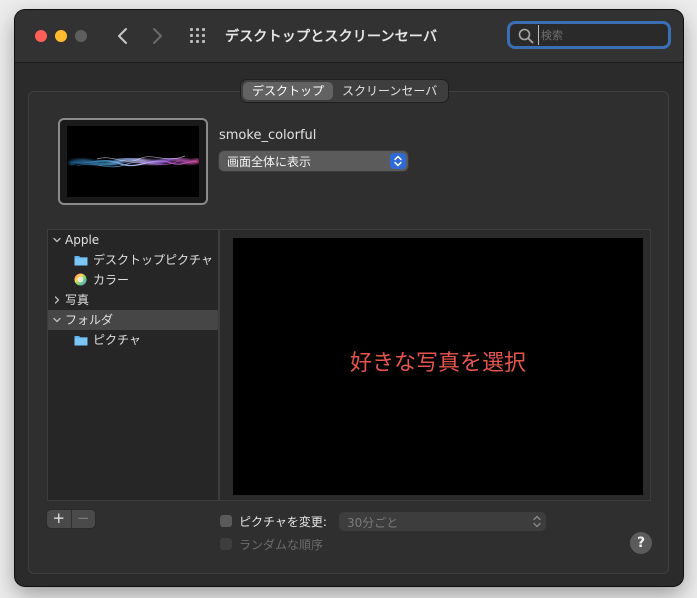 This screenshot has height=598, width=697. What do you see at coordinates (133, 300) in the screenshot?
I see `sidebar-item-photos: 写真` at bounding box center [133, 300].